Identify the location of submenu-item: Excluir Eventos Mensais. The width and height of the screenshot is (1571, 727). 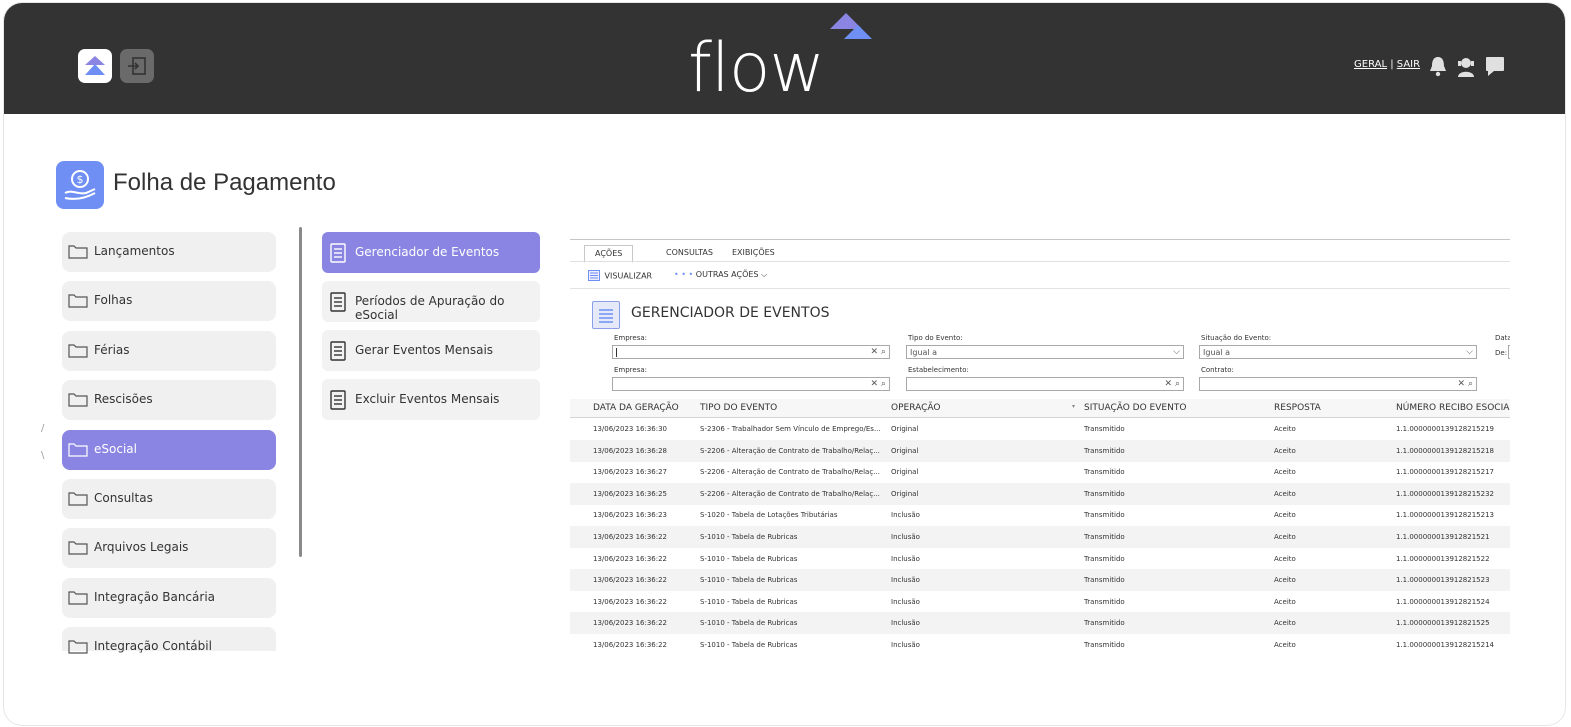
(431, 399).